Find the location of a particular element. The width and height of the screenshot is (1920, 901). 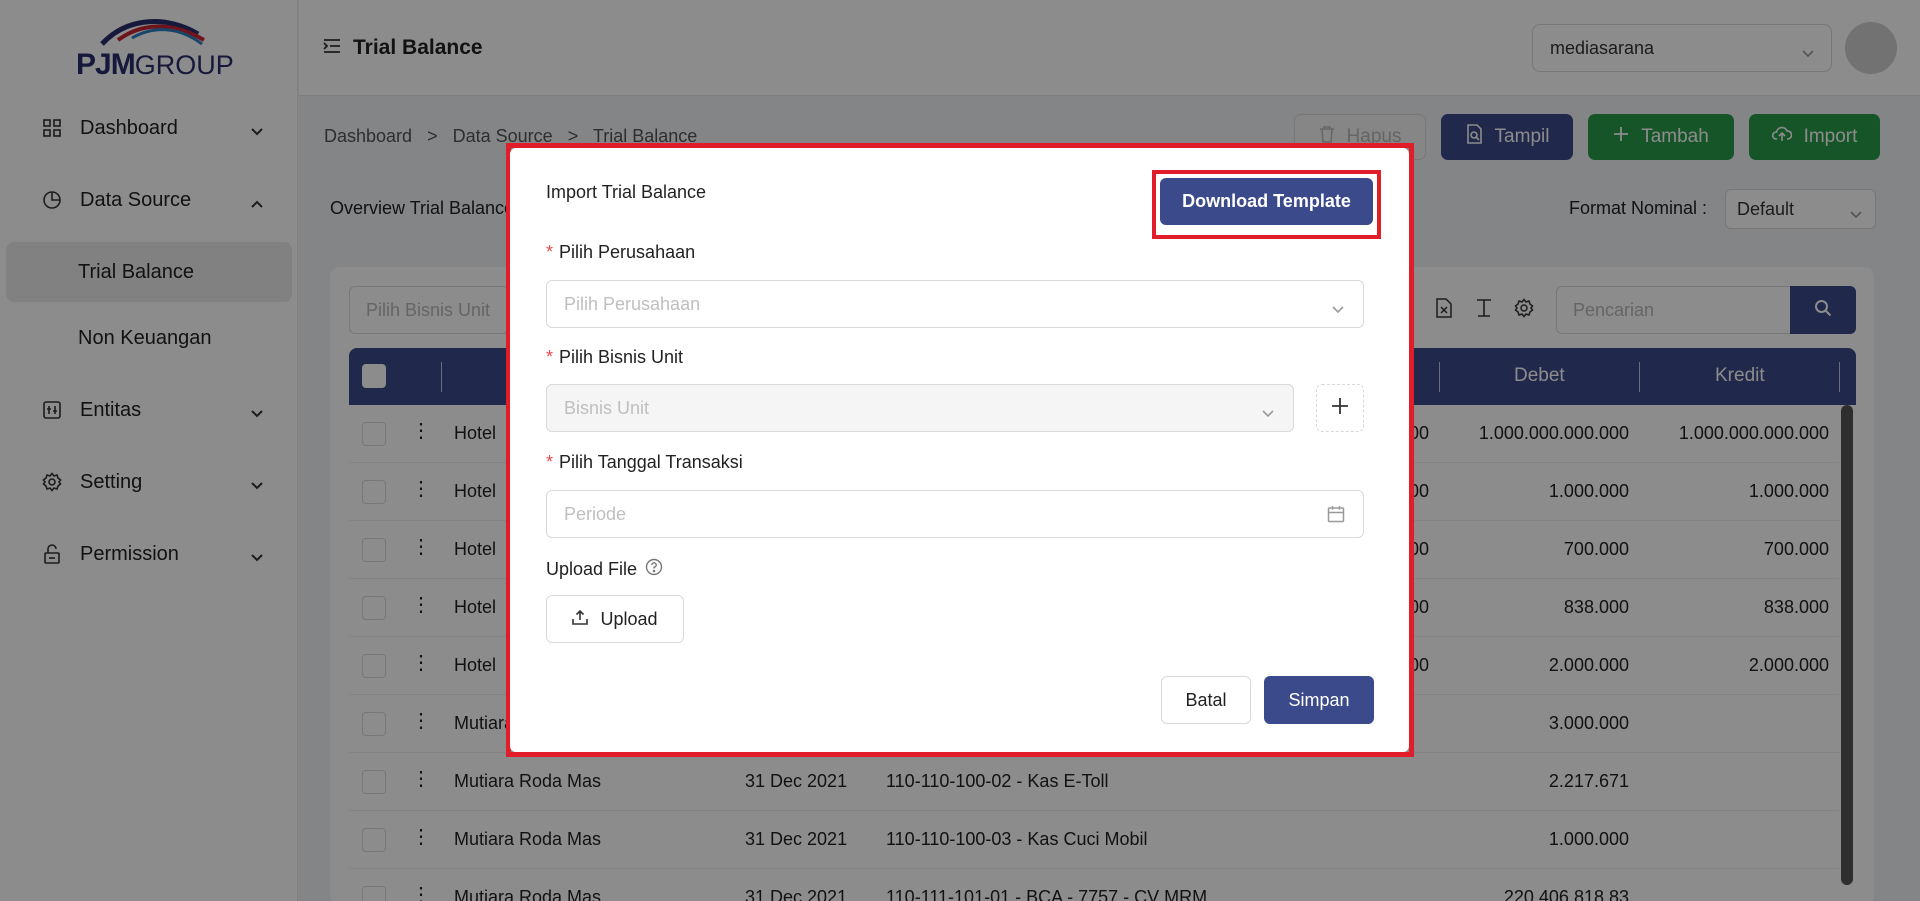

simpan-button: Simpan is located at coordinates (1319, 700).